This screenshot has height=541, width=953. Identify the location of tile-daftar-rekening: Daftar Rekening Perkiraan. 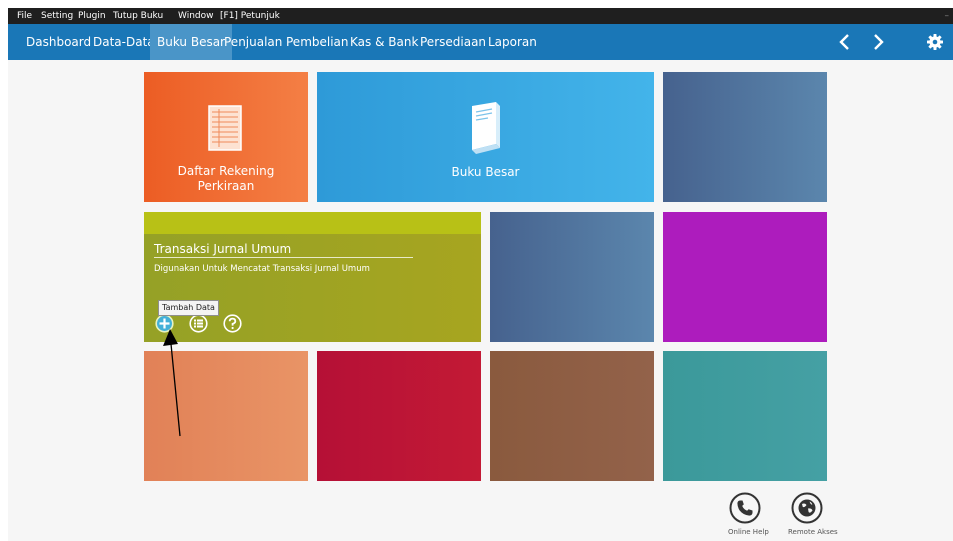
(226, 137).